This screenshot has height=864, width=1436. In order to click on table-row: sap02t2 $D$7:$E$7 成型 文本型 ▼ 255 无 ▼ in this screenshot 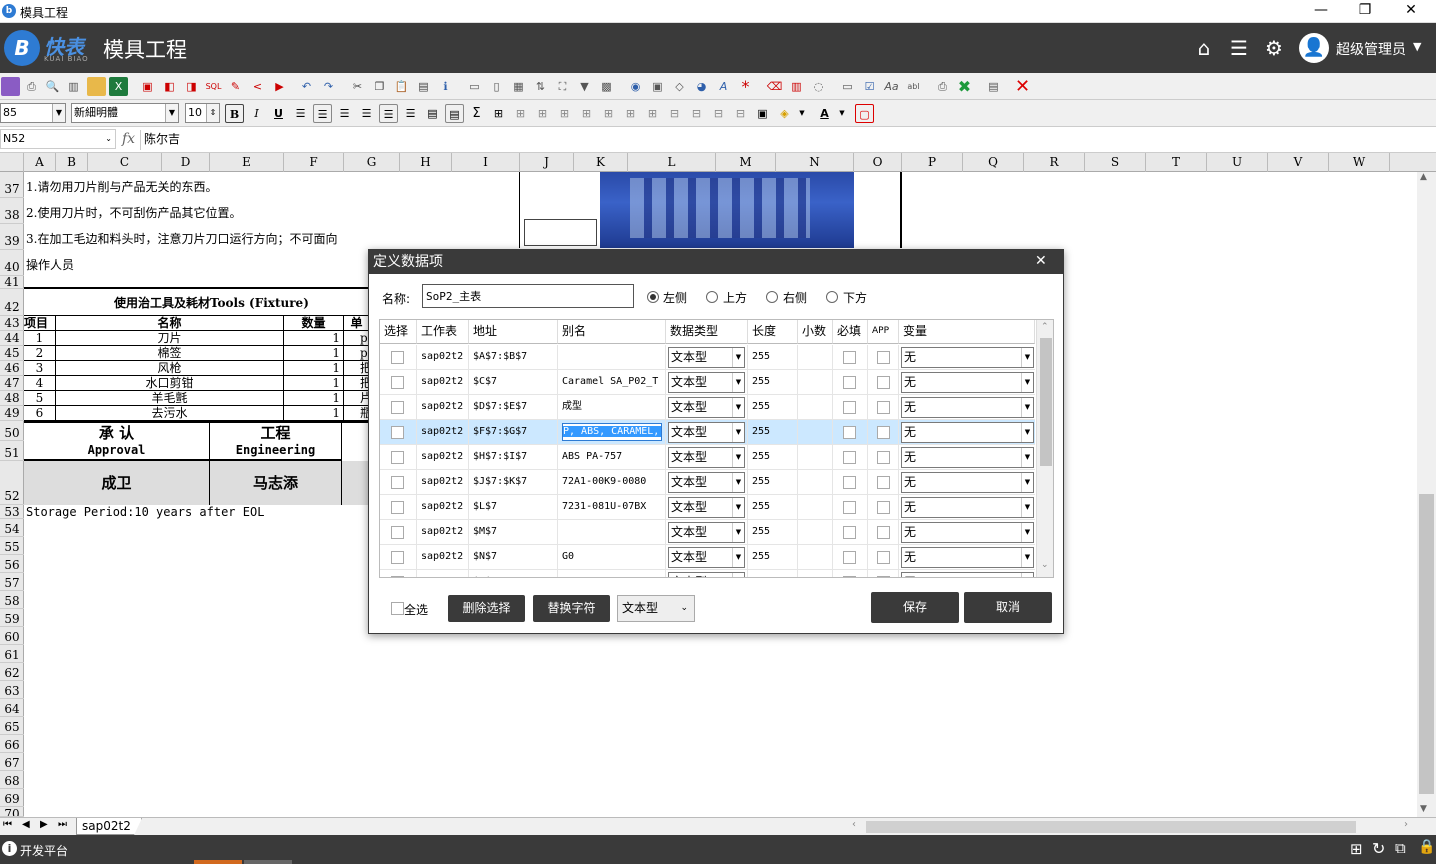, I will do `click(707, 407)`.